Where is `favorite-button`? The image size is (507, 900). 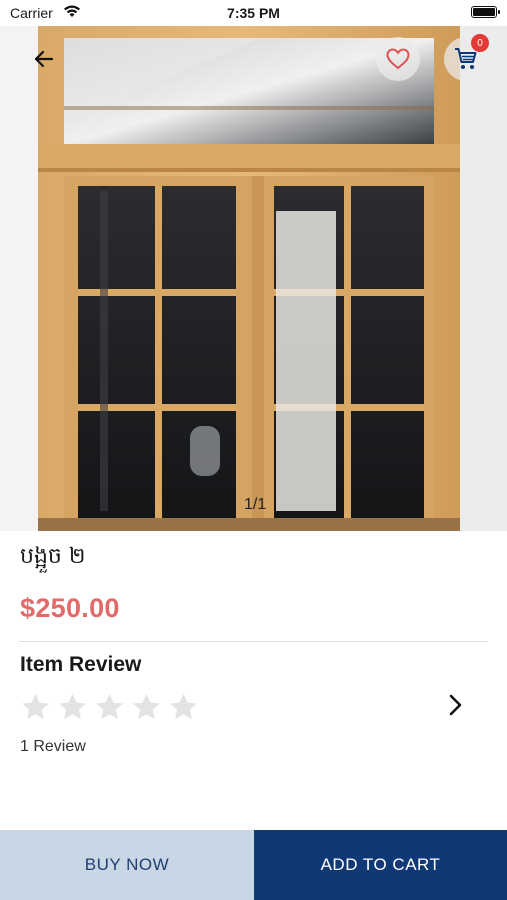
favorite-button is located at coordinates (398, 59).